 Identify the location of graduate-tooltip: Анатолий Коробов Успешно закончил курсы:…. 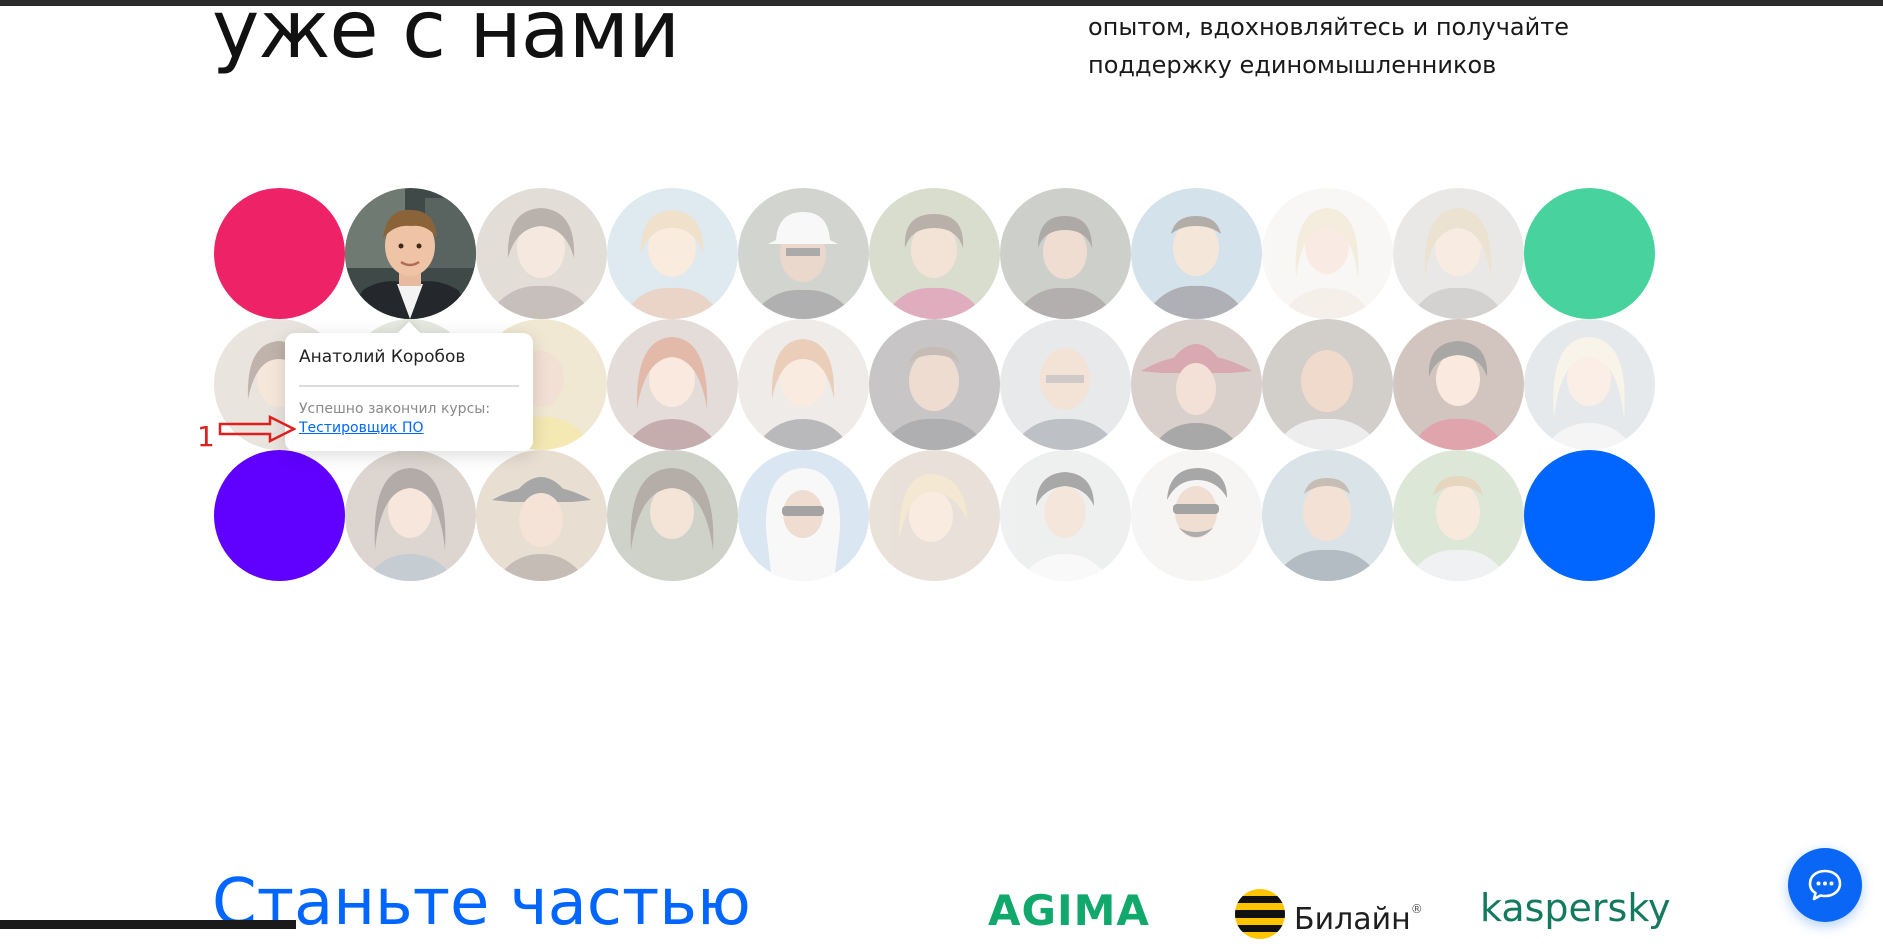
(409, 392).